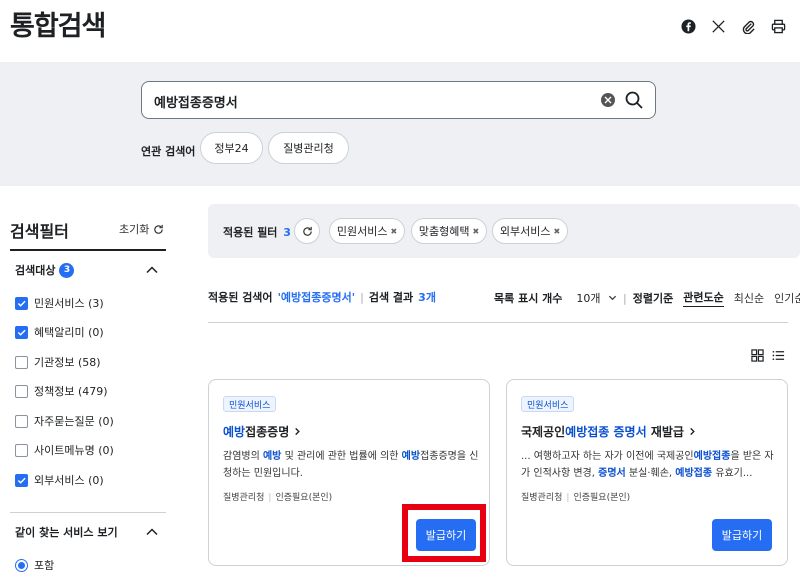  What do you see at coordinates (444, 533) in the screenshot?
I see `highlight-annotation-frame` at bounding box center [444, 533].